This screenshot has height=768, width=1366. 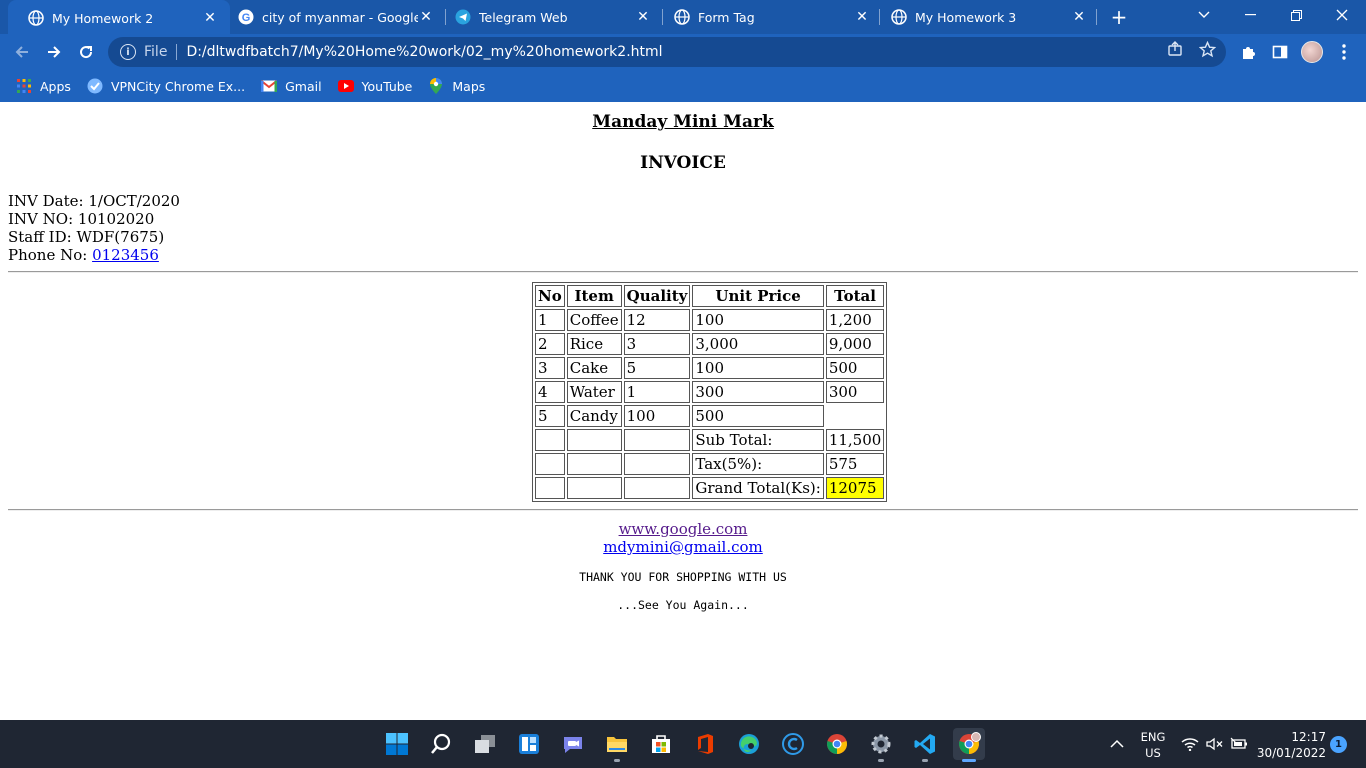 What do you see at coordinates (550, 392) in the screenshot?
I see `cell-no: 4` at bounding box center [550, 392].